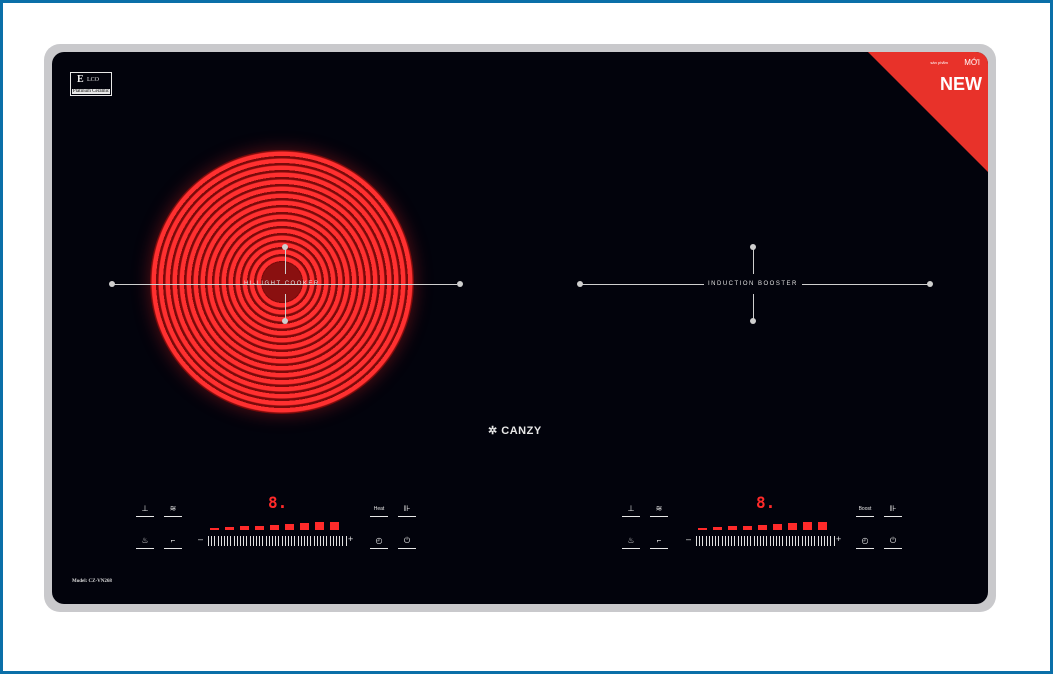 Image resolution: width=1053 pixels, height=674 pixels. I want to click on left-zone-dot-r, so click(460, 284).